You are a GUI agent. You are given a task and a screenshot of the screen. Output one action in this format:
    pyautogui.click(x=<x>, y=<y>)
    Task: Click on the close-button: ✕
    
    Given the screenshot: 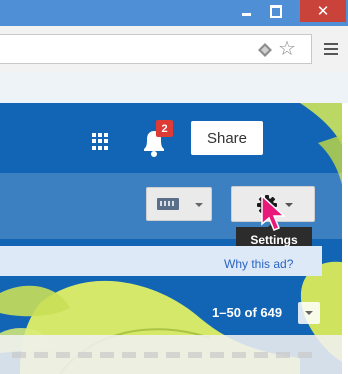 What is the action you would take?
    pyautogui.click(x=323, y=11)
    